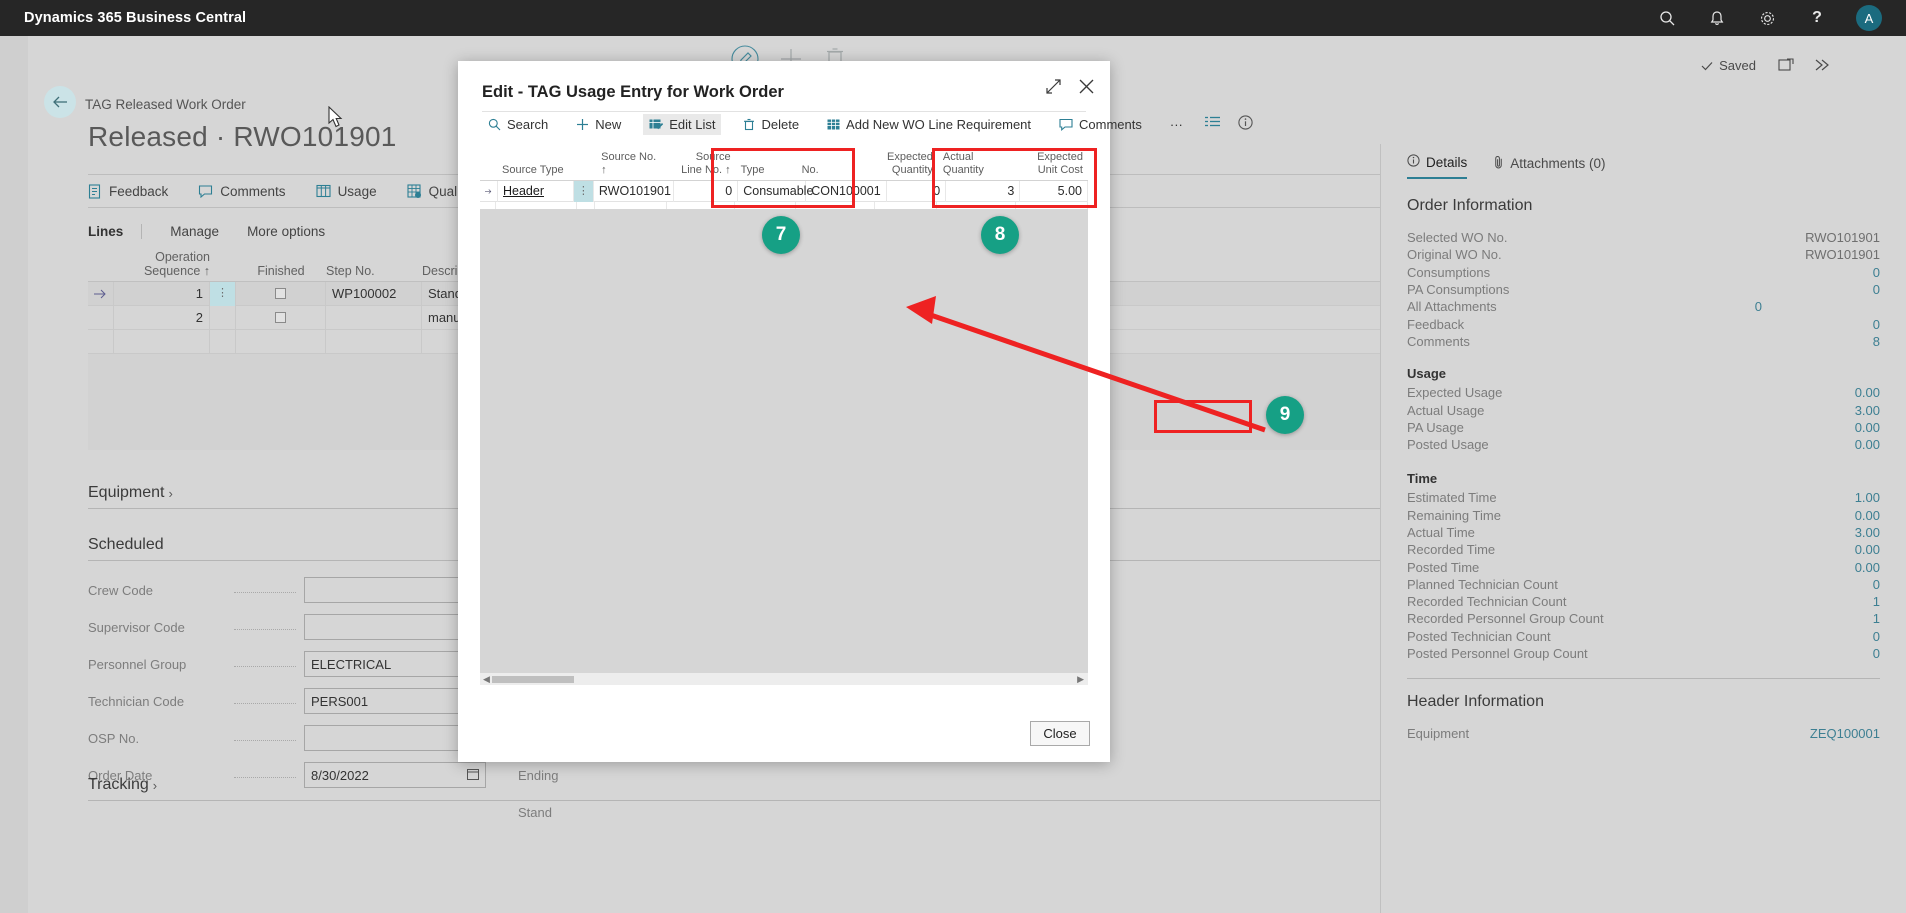 The image size is (1906, 913). What do you see at coordinates (1212, 124) in the screenshot?
I see `list-view-icon` at bounding box center [1212, 124].